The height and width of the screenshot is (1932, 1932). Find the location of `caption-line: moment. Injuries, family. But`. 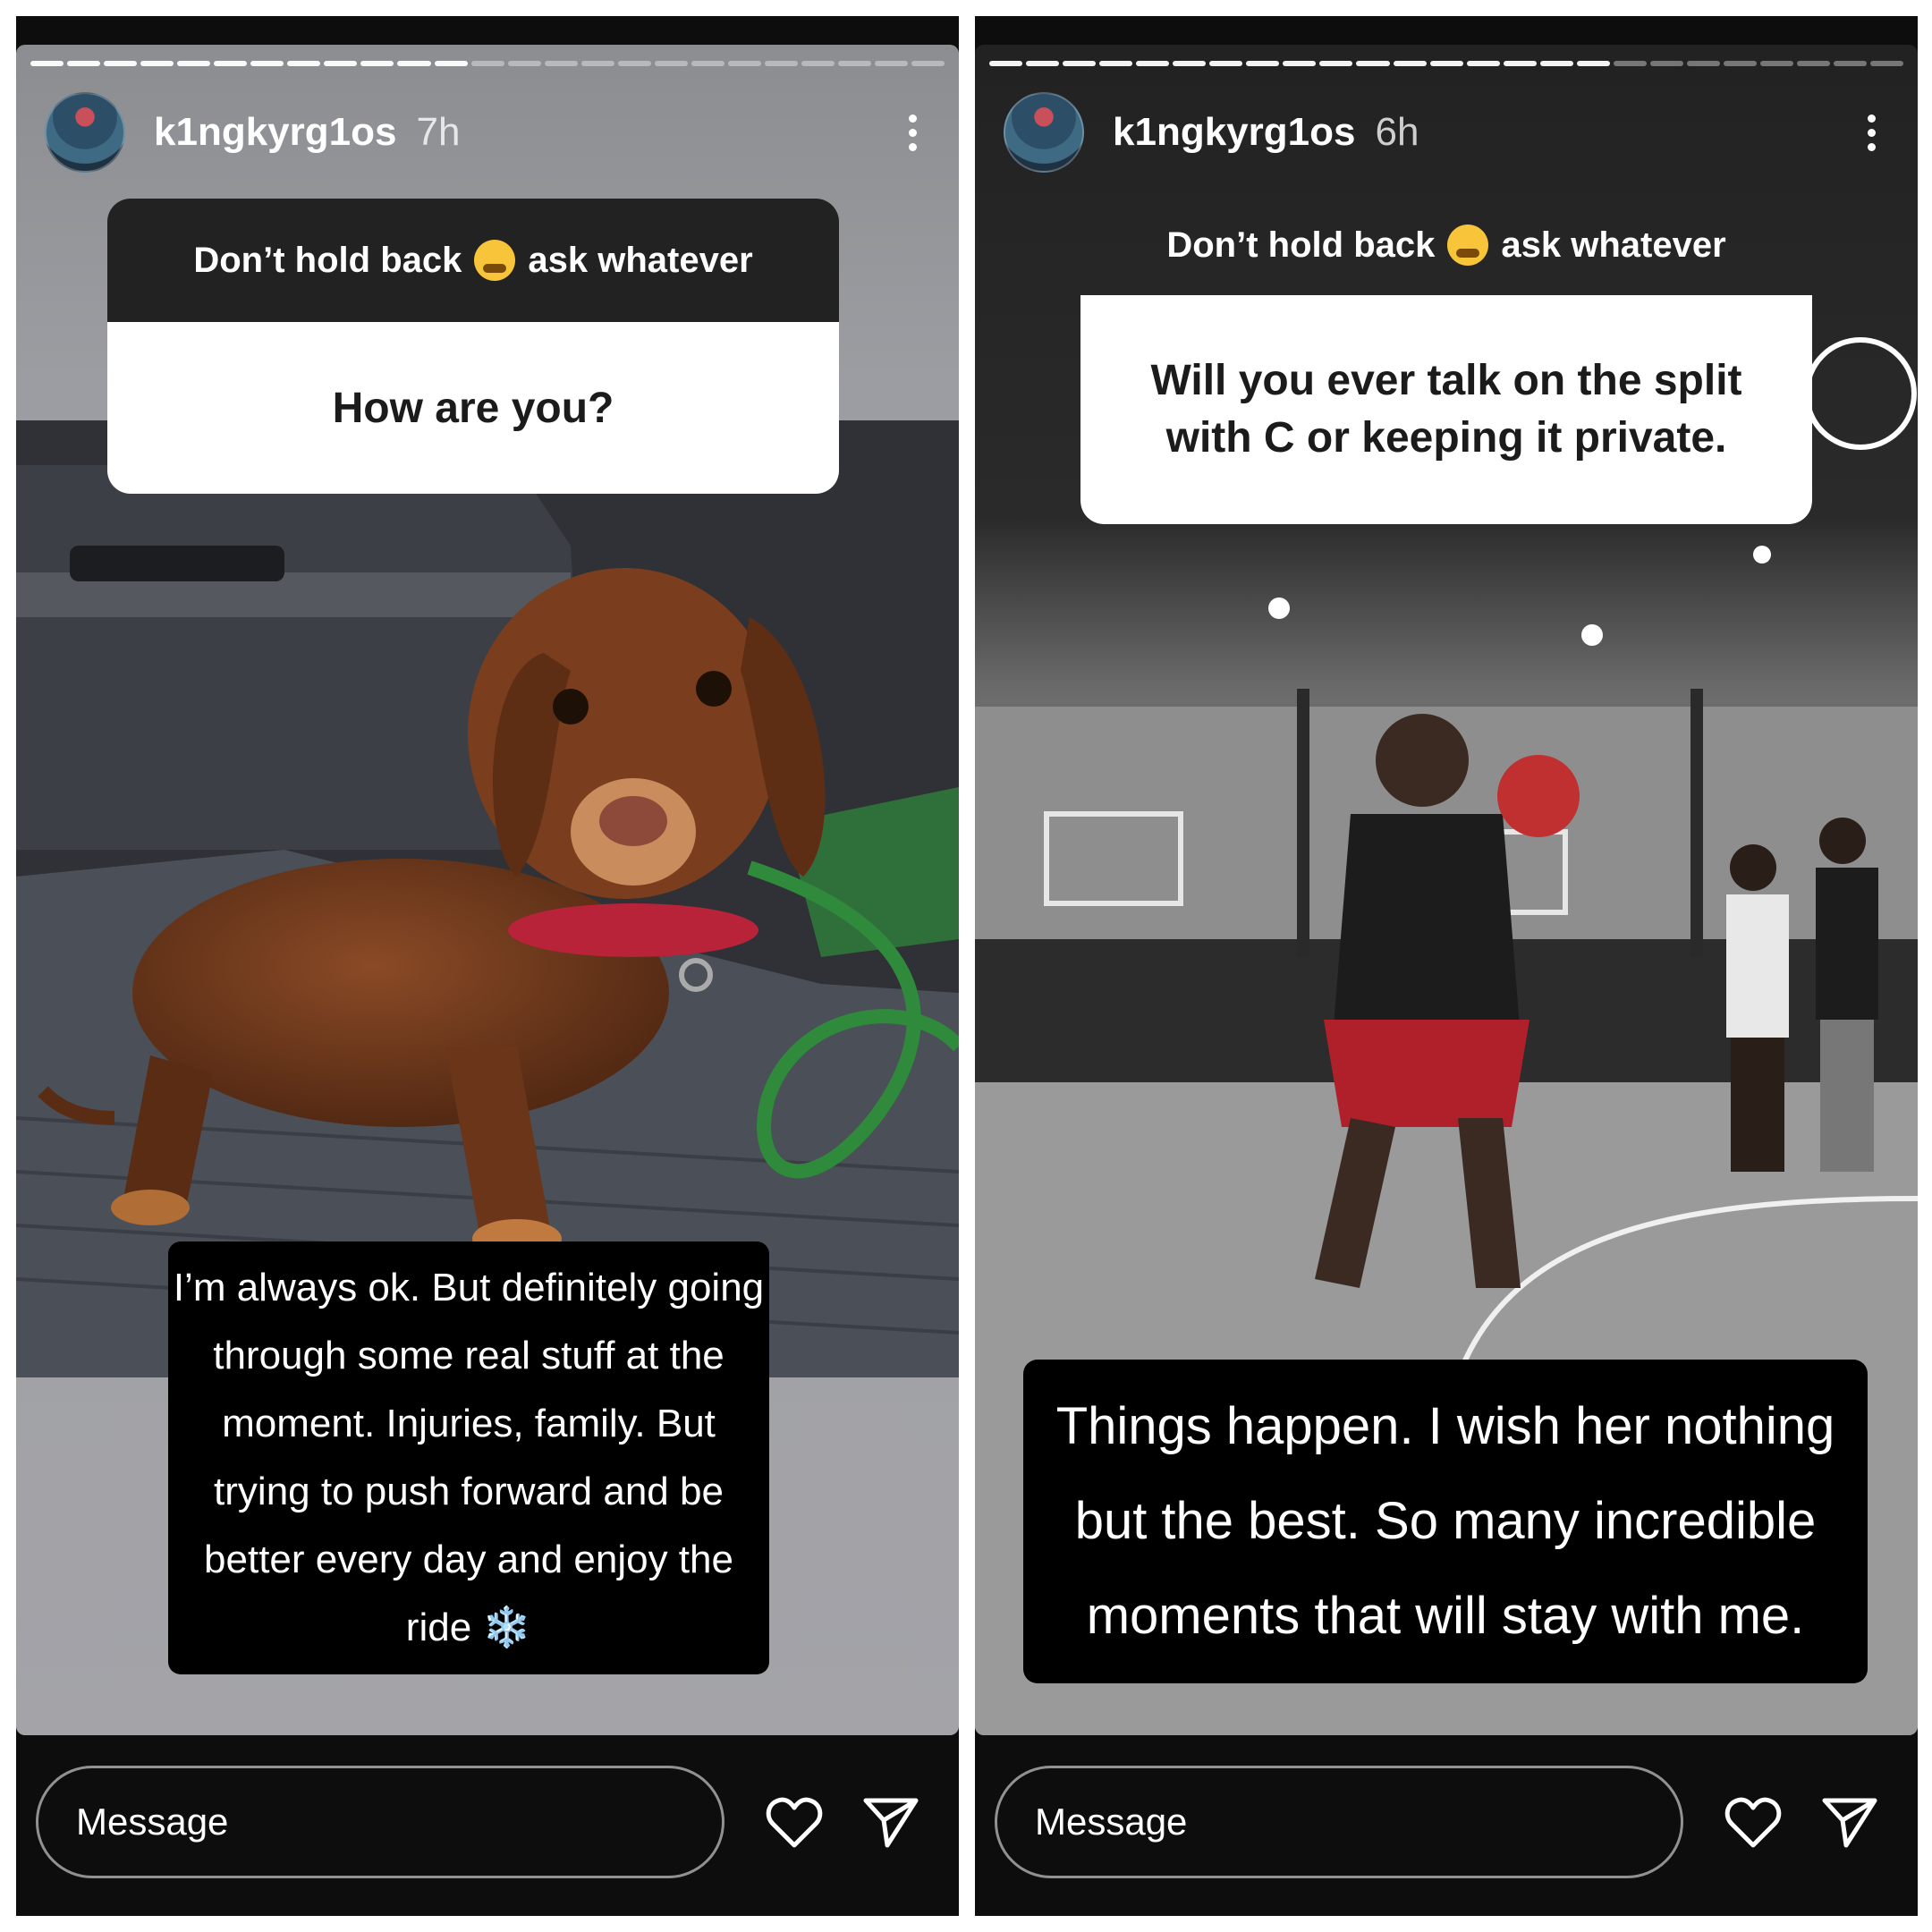

caption-line: moment. Injuries, family. But is located at coordinates (469, 1423).